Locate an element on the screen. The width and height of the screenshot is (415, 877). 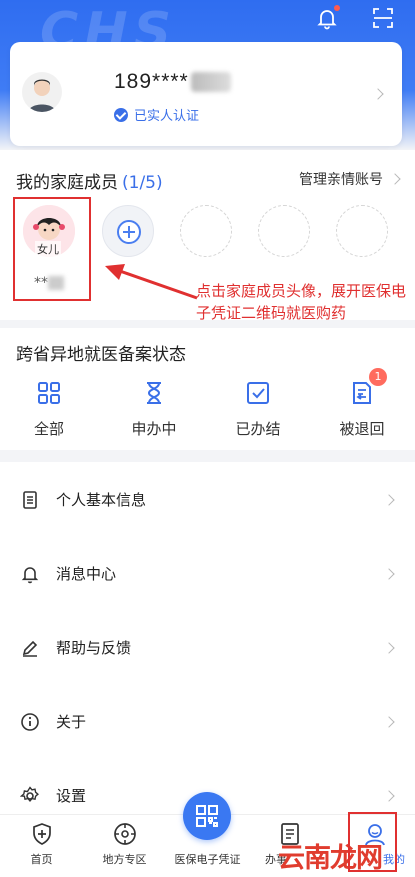
phone-number: 189**** is located at coordinates (172, 82).